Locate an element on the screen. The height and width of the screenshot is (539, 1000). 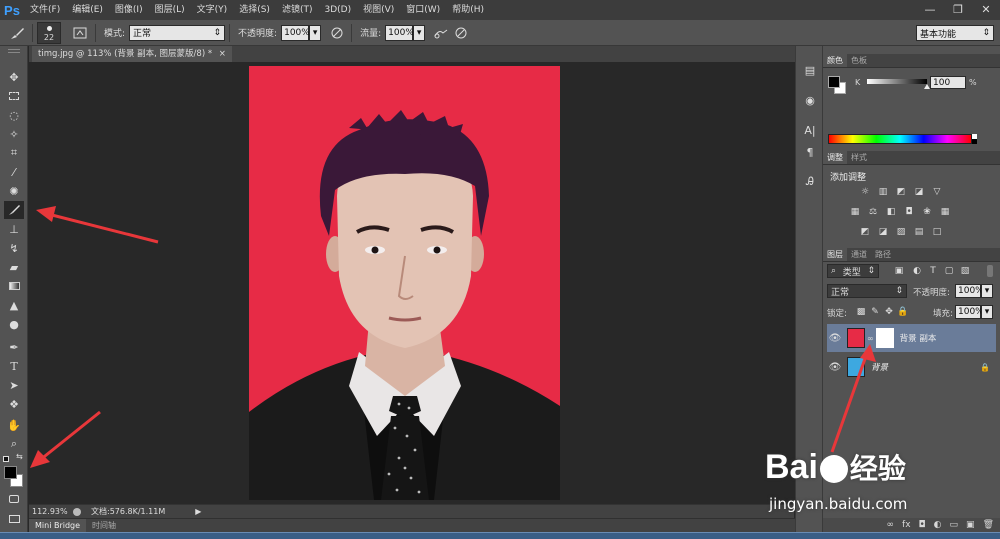
arrowhead-brush is located at coordinates (46, 214).